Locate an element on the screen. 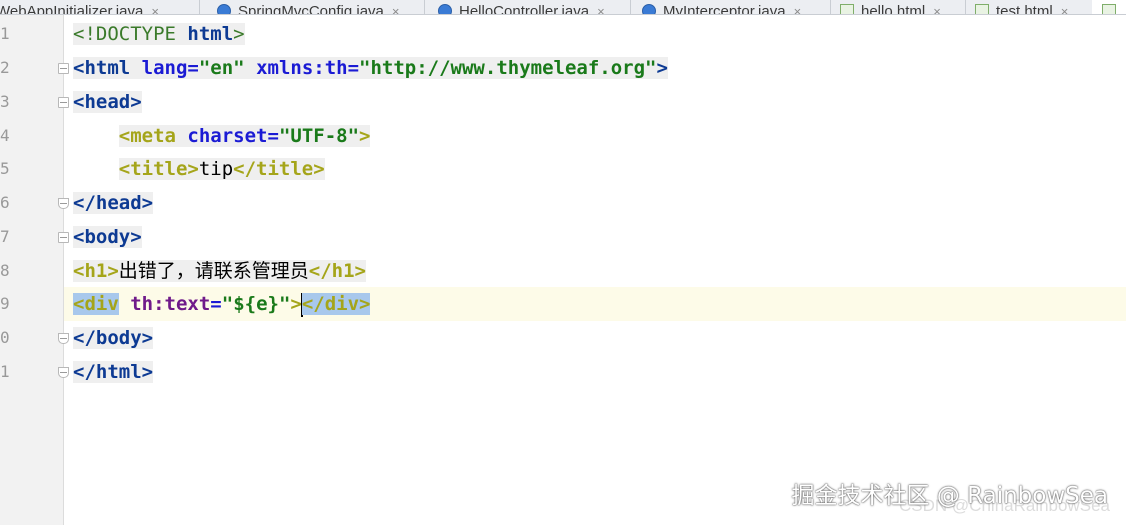 The height and width of the screenshot is (525, 1126). tab-hello-html: hello.html × is located at coordinates (898, 7).